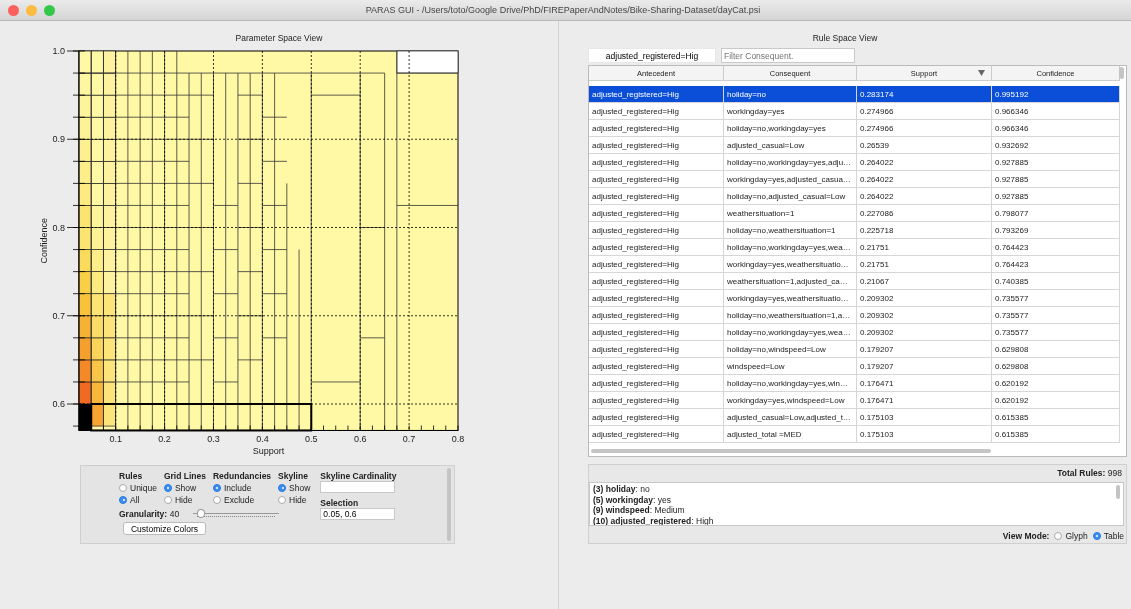 This screenshot has width=1131, height=609. Describe the element at coordinates (409, 439) in the screenshot. I see `axis-tick-label: 0.7` at that location.